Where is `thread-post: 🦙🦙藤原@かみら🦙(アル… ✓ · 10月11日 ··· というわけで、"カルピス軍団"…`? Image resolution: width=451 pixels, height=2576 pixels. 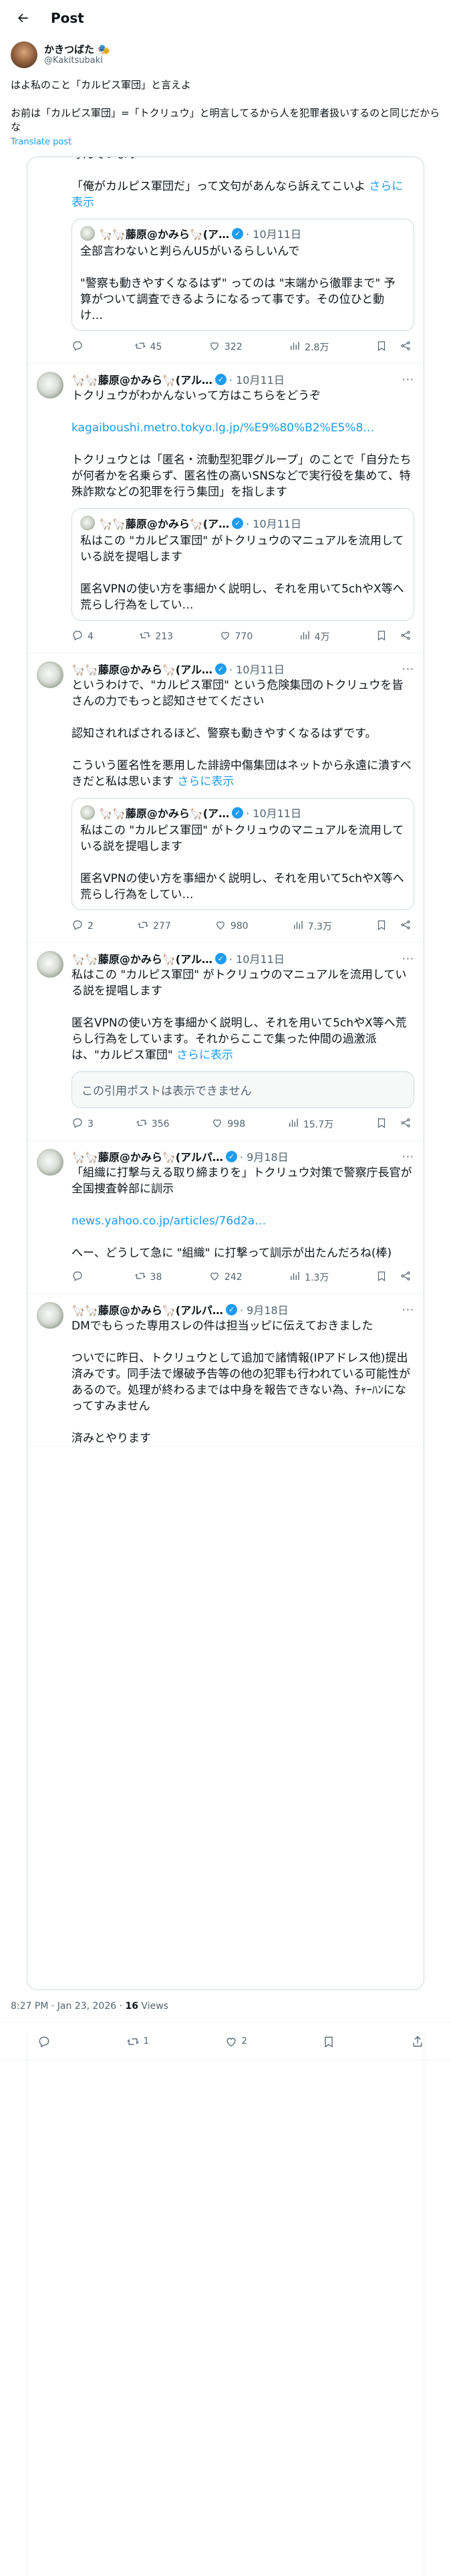 thread-post: 🦙🦙藤原@かみら🦙(アル… ✓ · 10月11日 ··· というわけで、"カルピス軍団"… is located at coordinates (225, 798).